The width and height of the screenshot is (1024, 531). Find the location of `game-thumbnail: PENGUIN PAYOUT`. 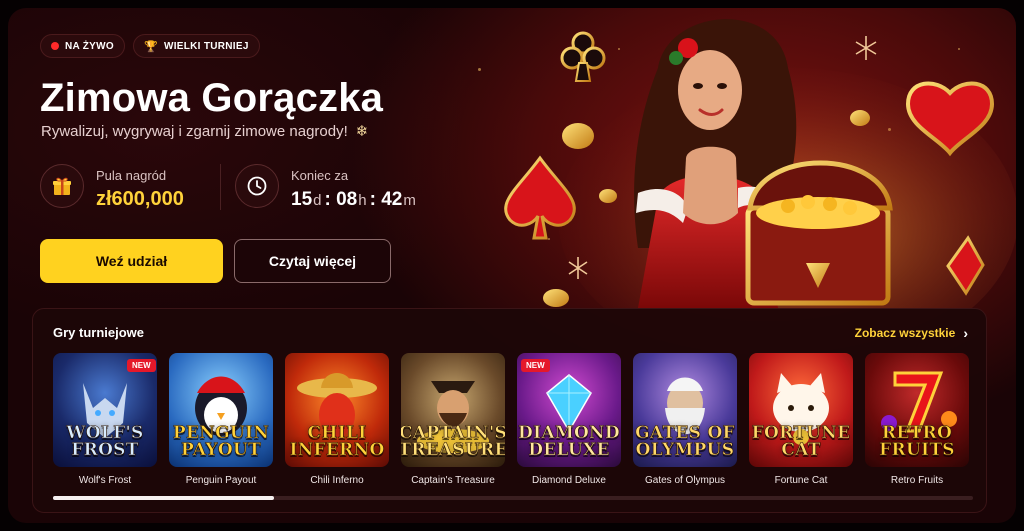

game-thumbnail: PENGUIN PAYOUT is located at coordinates (221, 410).